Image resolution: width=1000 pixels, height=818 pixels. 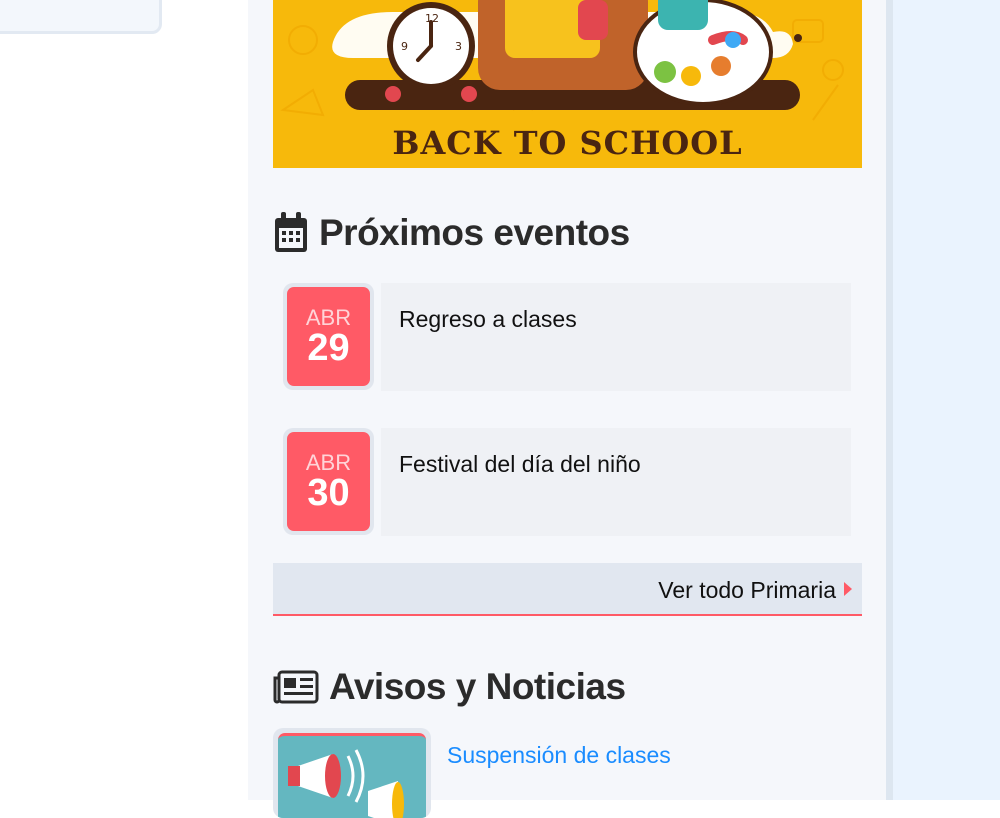 What do you see at coordinates (889, 400) in the screenshot?
I see `sidebar-border` at bounding box center [889, 400].